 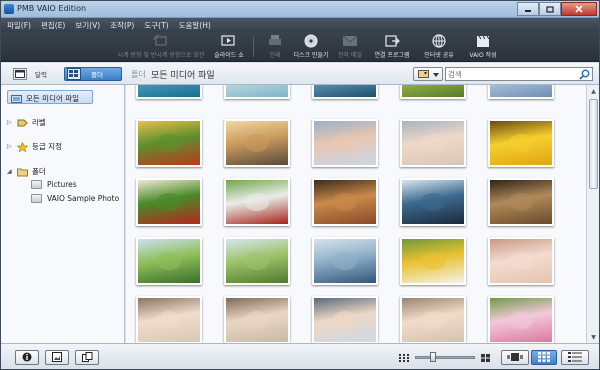 I want to click on thumbnail-alley-bicycle, so click(x=521, y=202).